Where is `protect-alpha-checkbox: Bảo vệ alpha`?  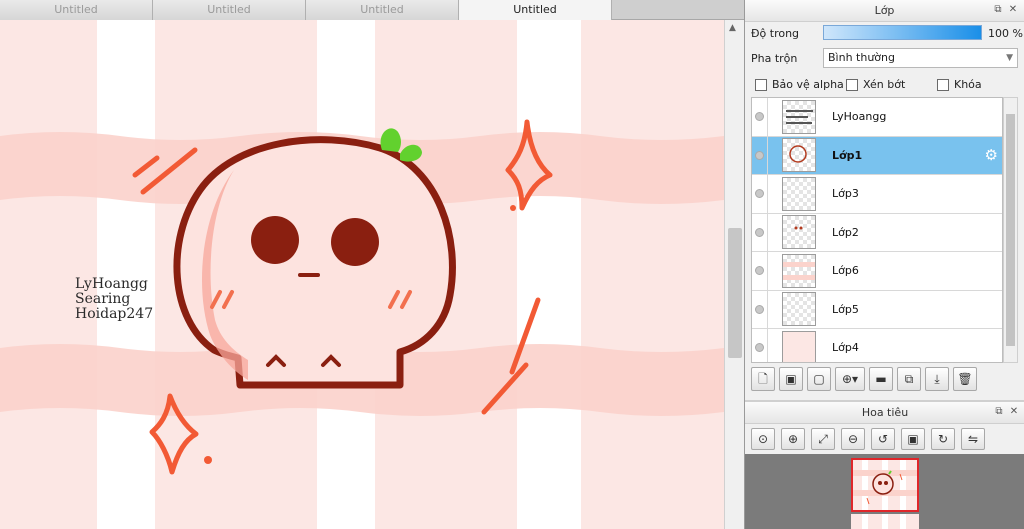 protect-alpha-checkbox: Bảo vệ alpha is located at coordinates (799, 84).